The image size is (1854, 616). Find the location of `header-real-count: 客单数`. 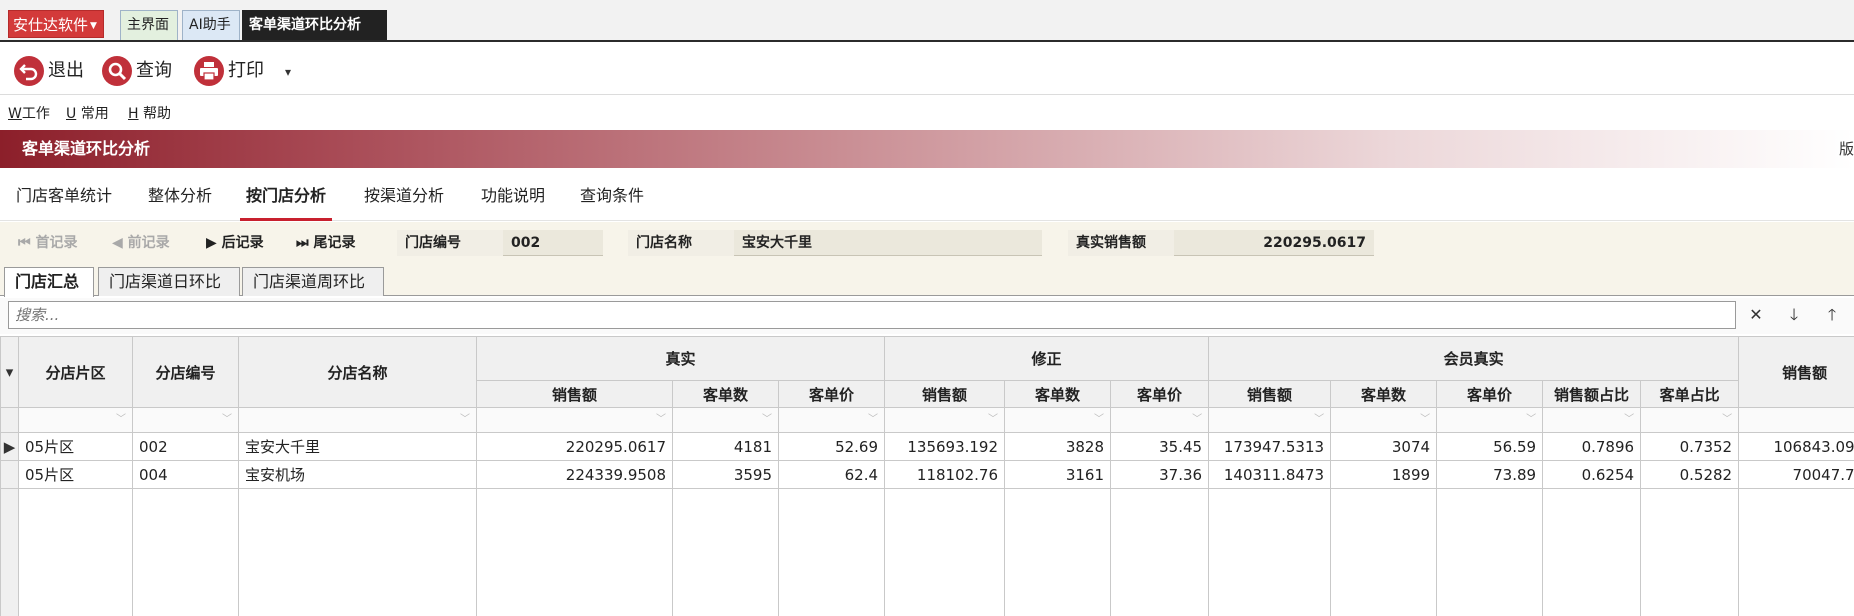

header-real-count: 客单数 is located at coordinates (725, 394).